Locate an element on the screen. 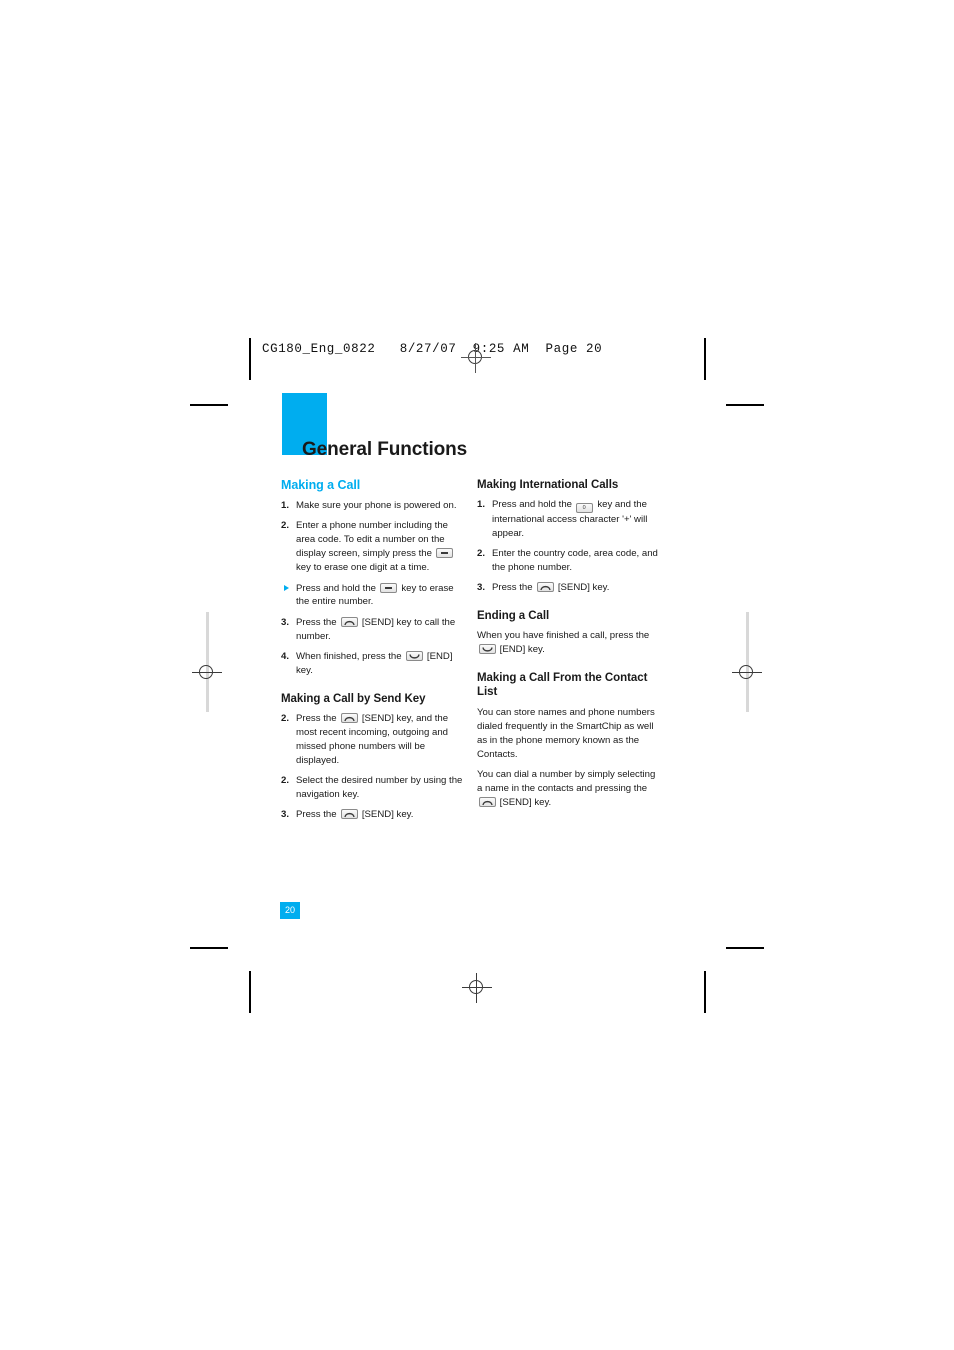 This screenshot has width=954, height=1350. step-item: 1. Make sure your phone is powered on. is located at coordinates (374, 506).